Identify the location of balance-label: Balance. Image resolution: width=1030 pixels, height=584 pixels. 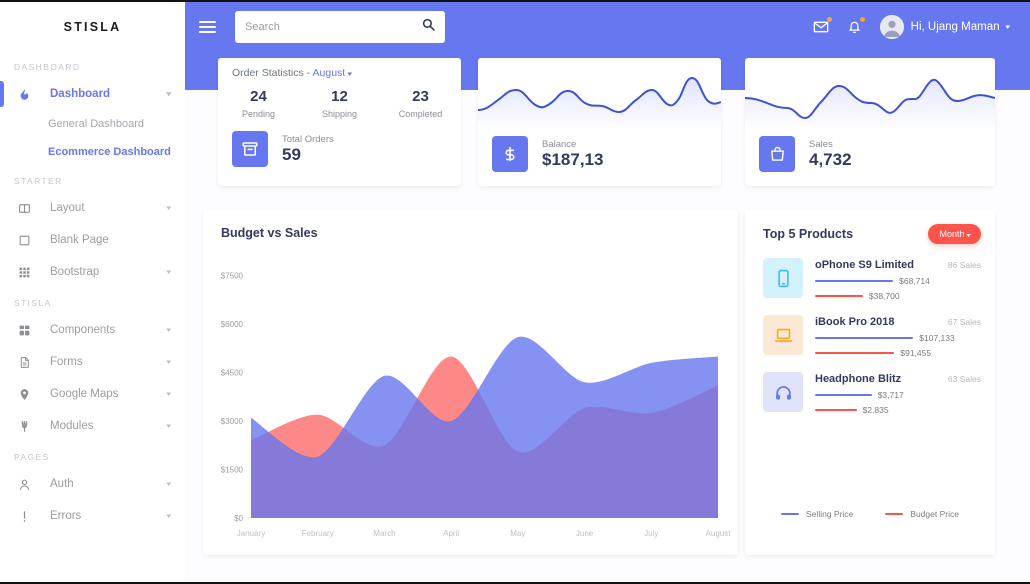
(559, 144).